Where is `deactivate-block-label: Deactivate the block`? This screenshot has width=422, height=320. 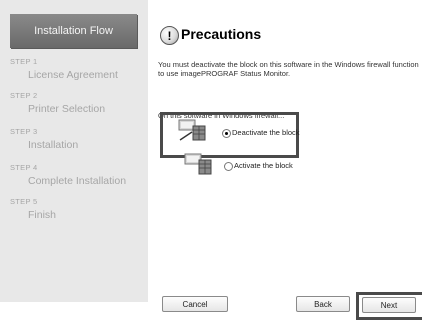
deactivate-block-label: Deactivate the block is located at coordinates (266, 132).